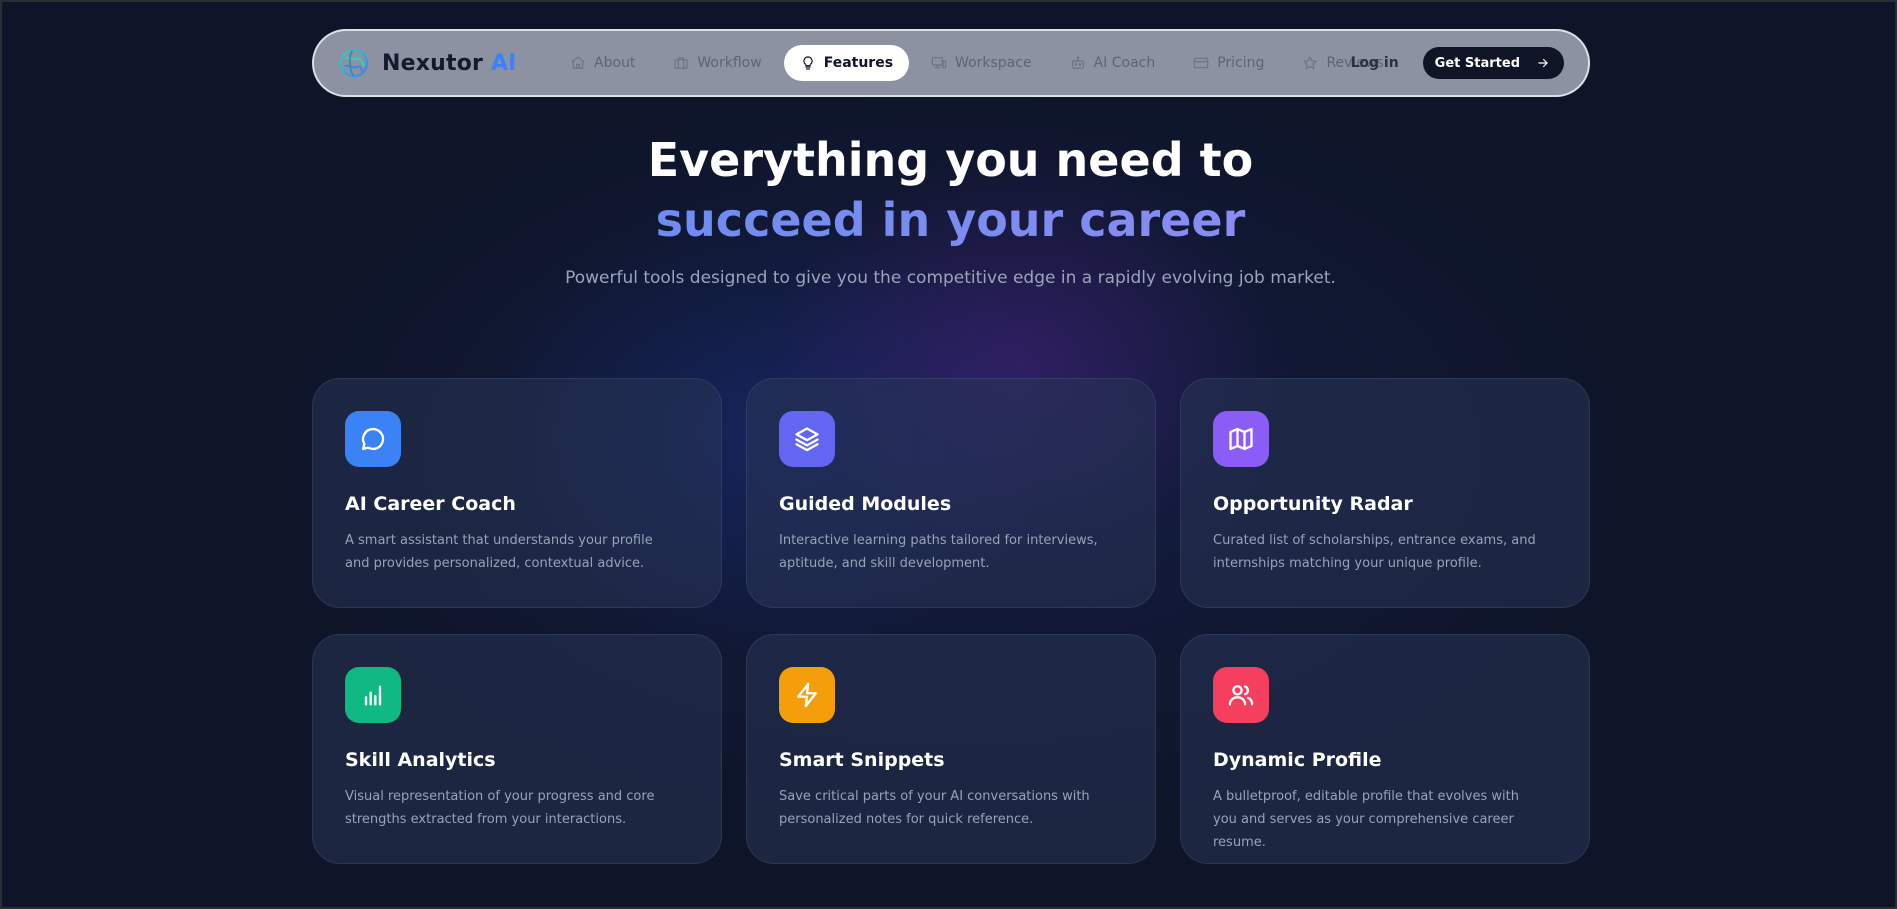 The height and width of the screenshot is (909, 1897). I want to click on nav-item-workflow: Workflow, so click(717, 63).